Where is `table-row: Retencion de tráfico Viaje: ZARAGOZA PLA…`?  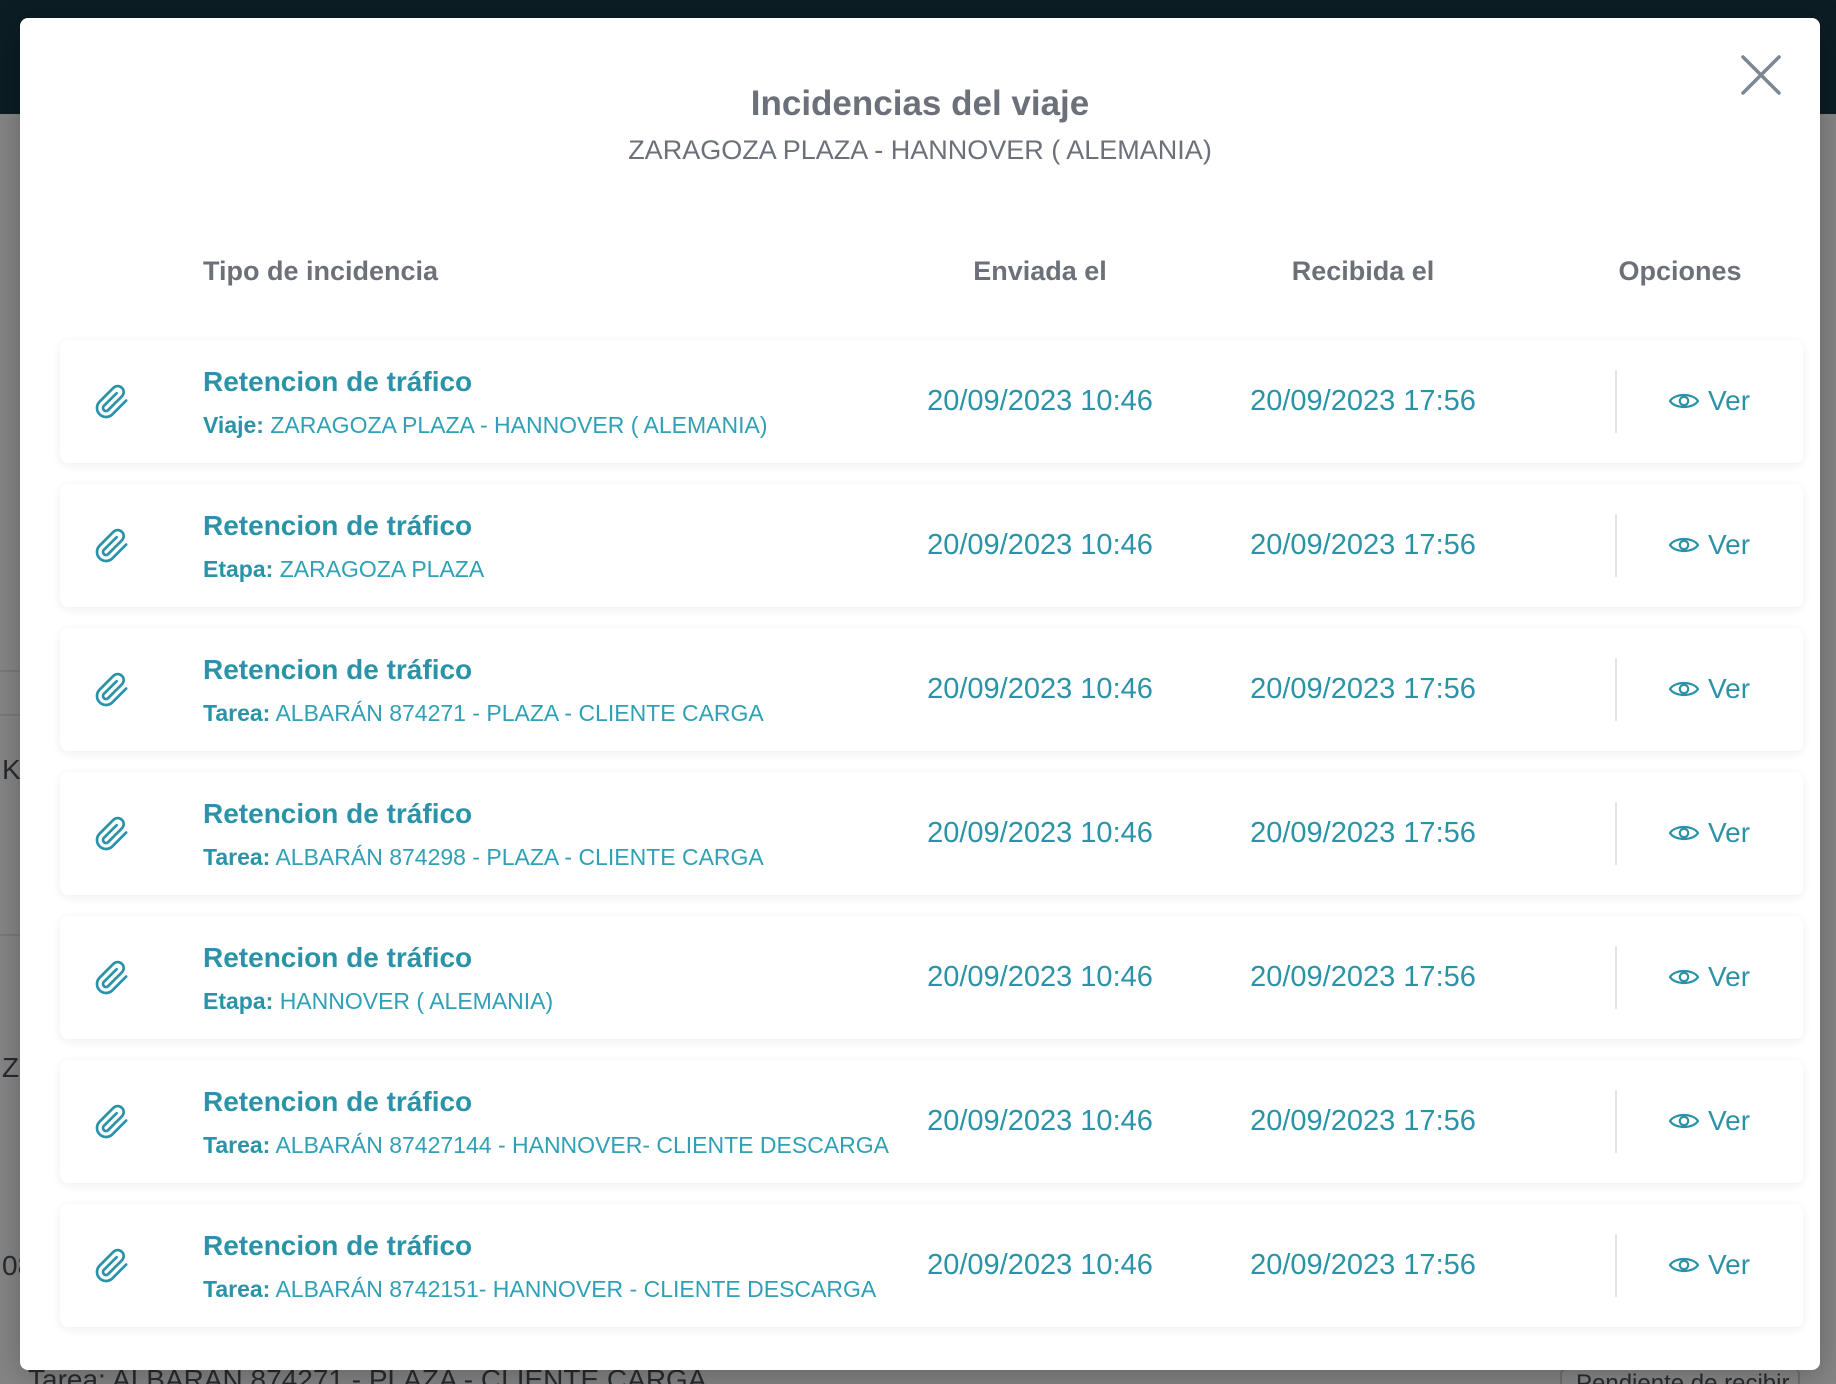
table-row: Retencion de tráfico Viaje: ZARAGOZA PLA… is located at coordinates (931, 401).